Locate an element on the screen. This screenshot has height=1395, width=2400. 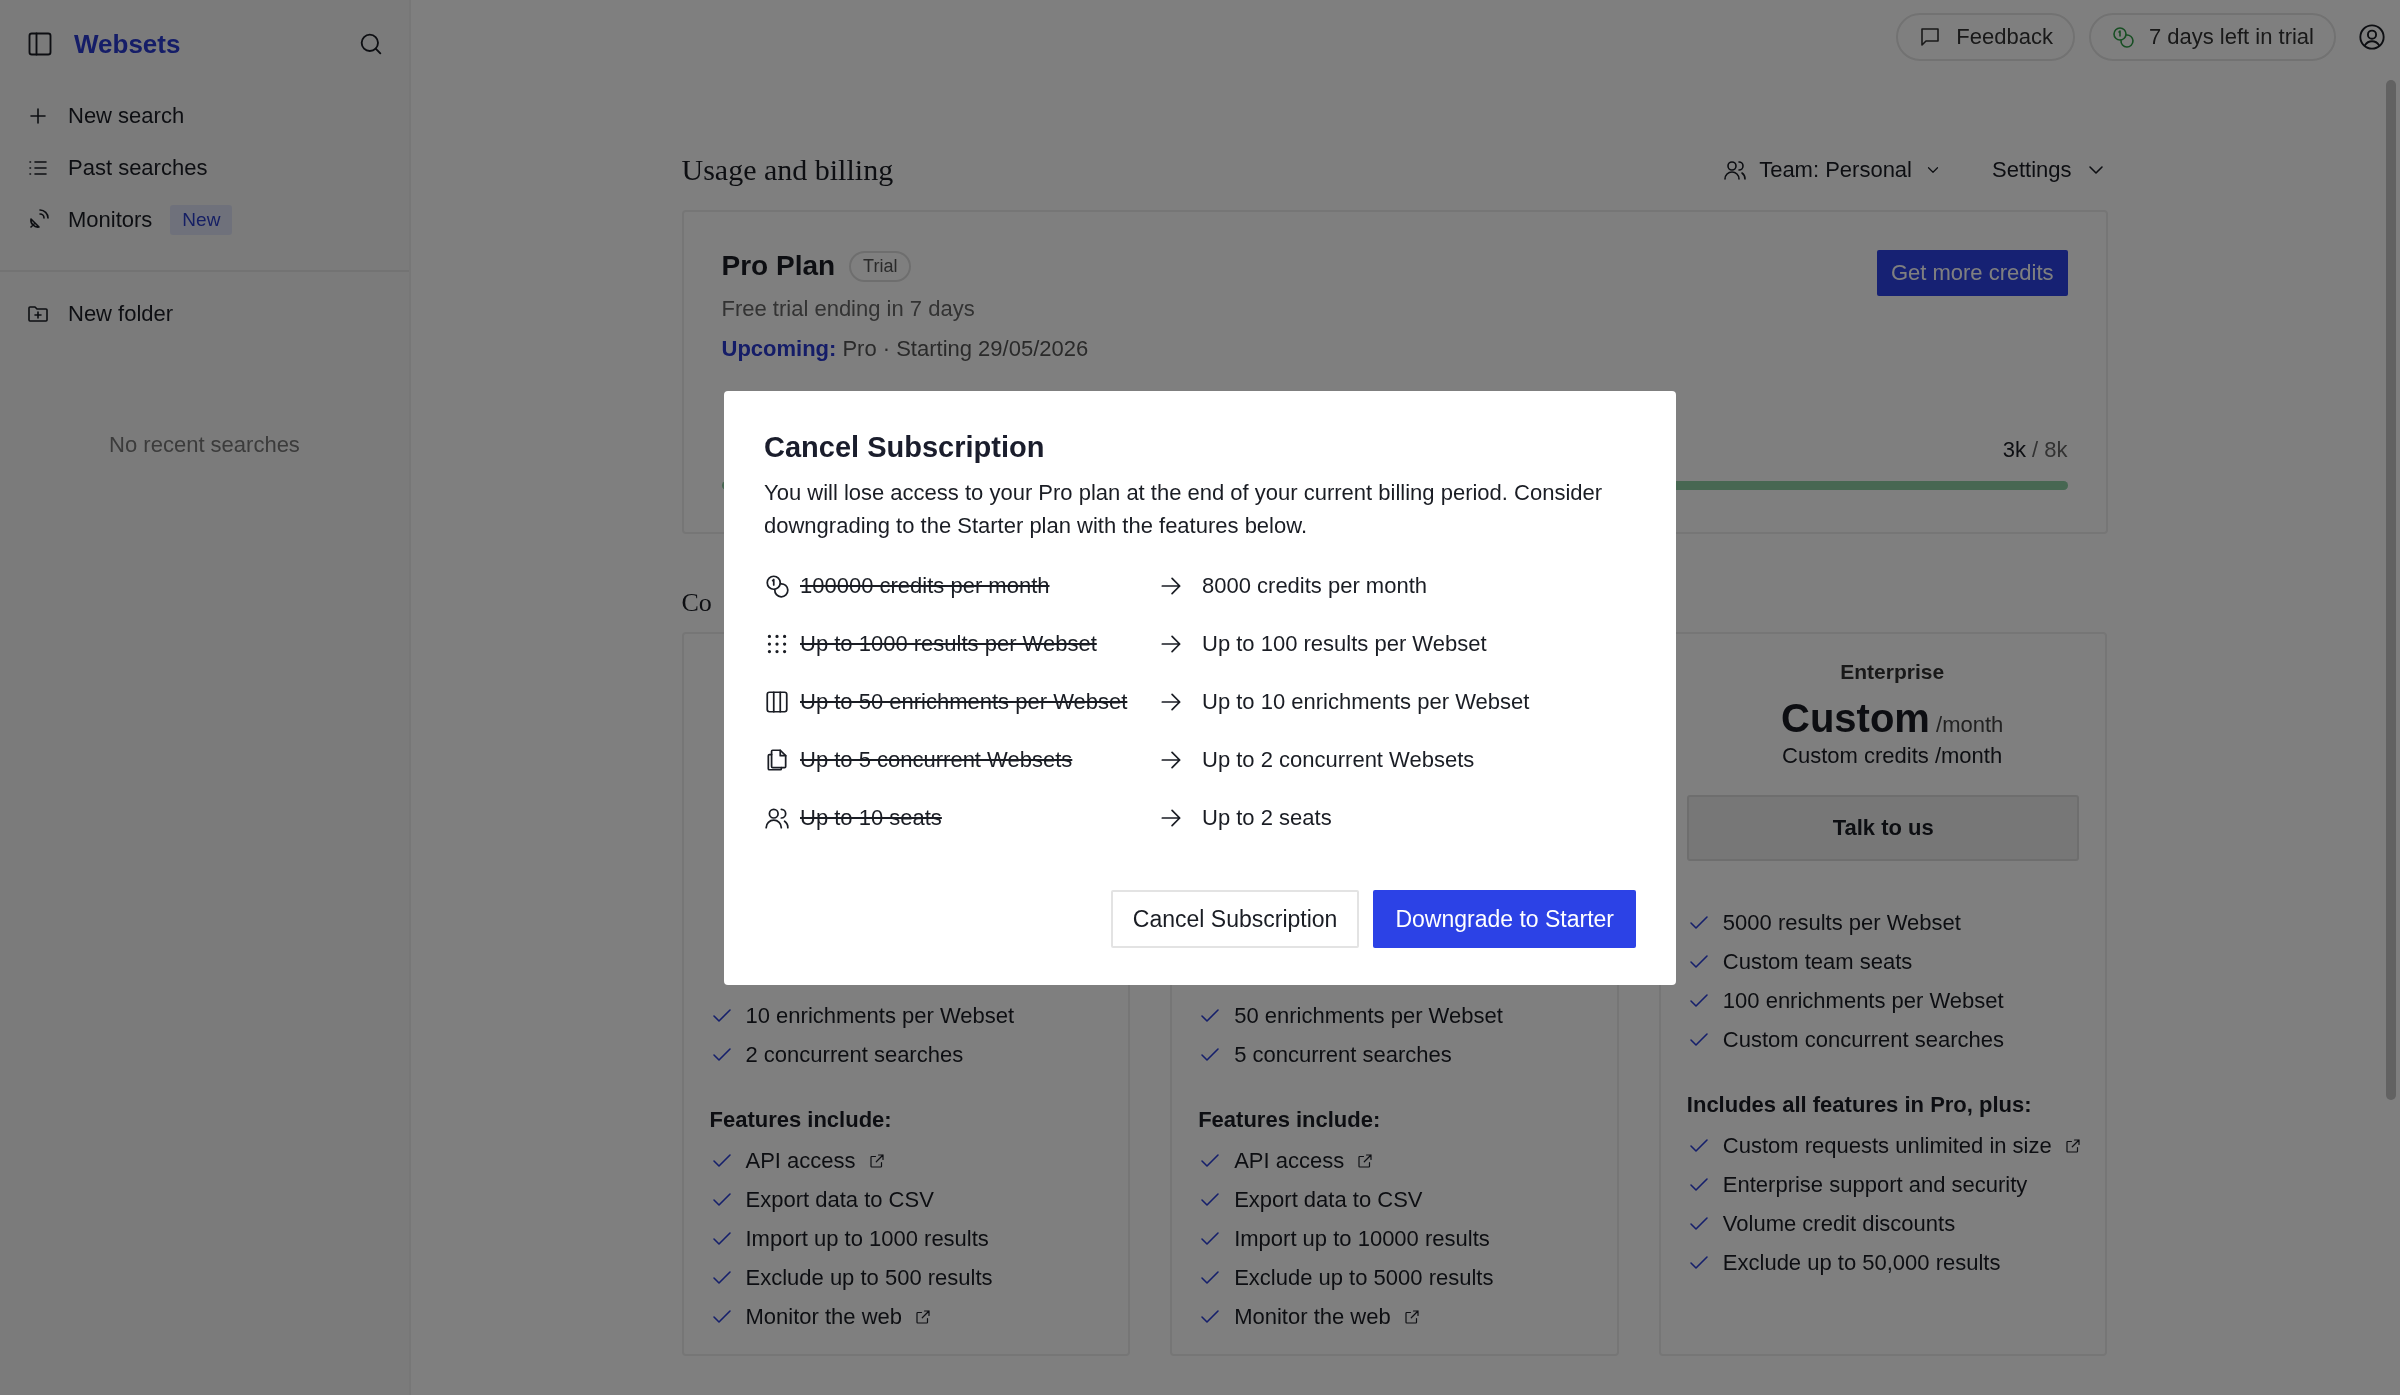
new-badge: New is located at coordinates (201, 220).